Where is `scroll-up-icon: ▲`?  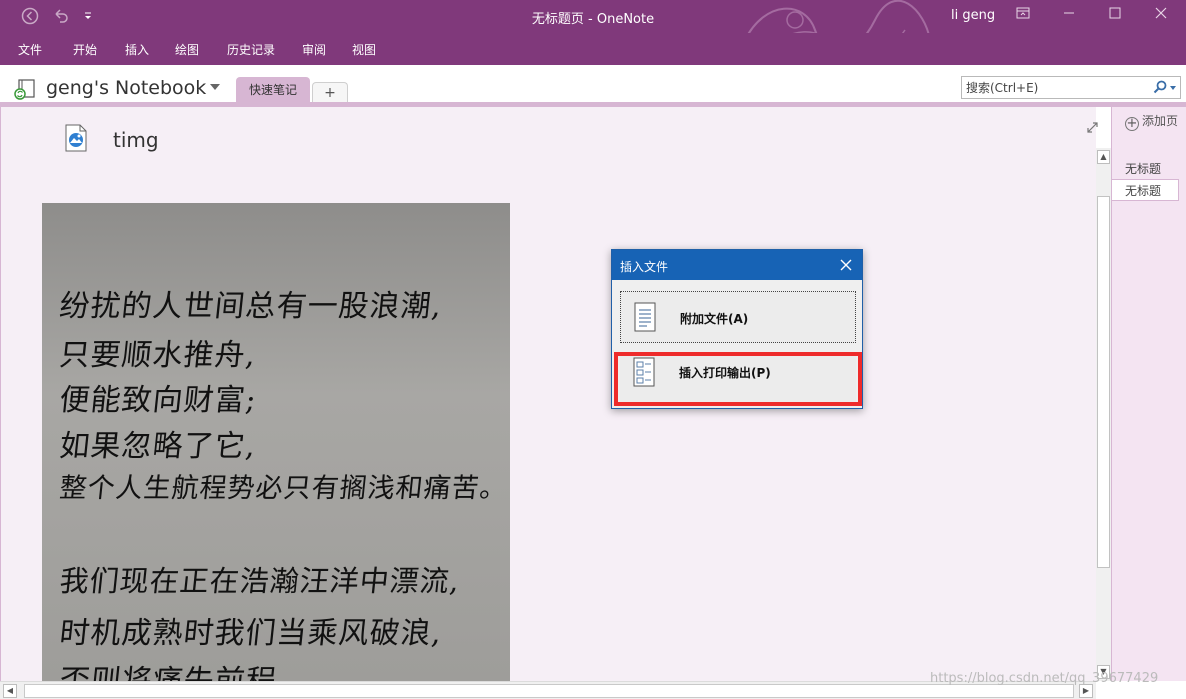 scroll-up-icon: ▲ is located at coordinates (1103, 157).